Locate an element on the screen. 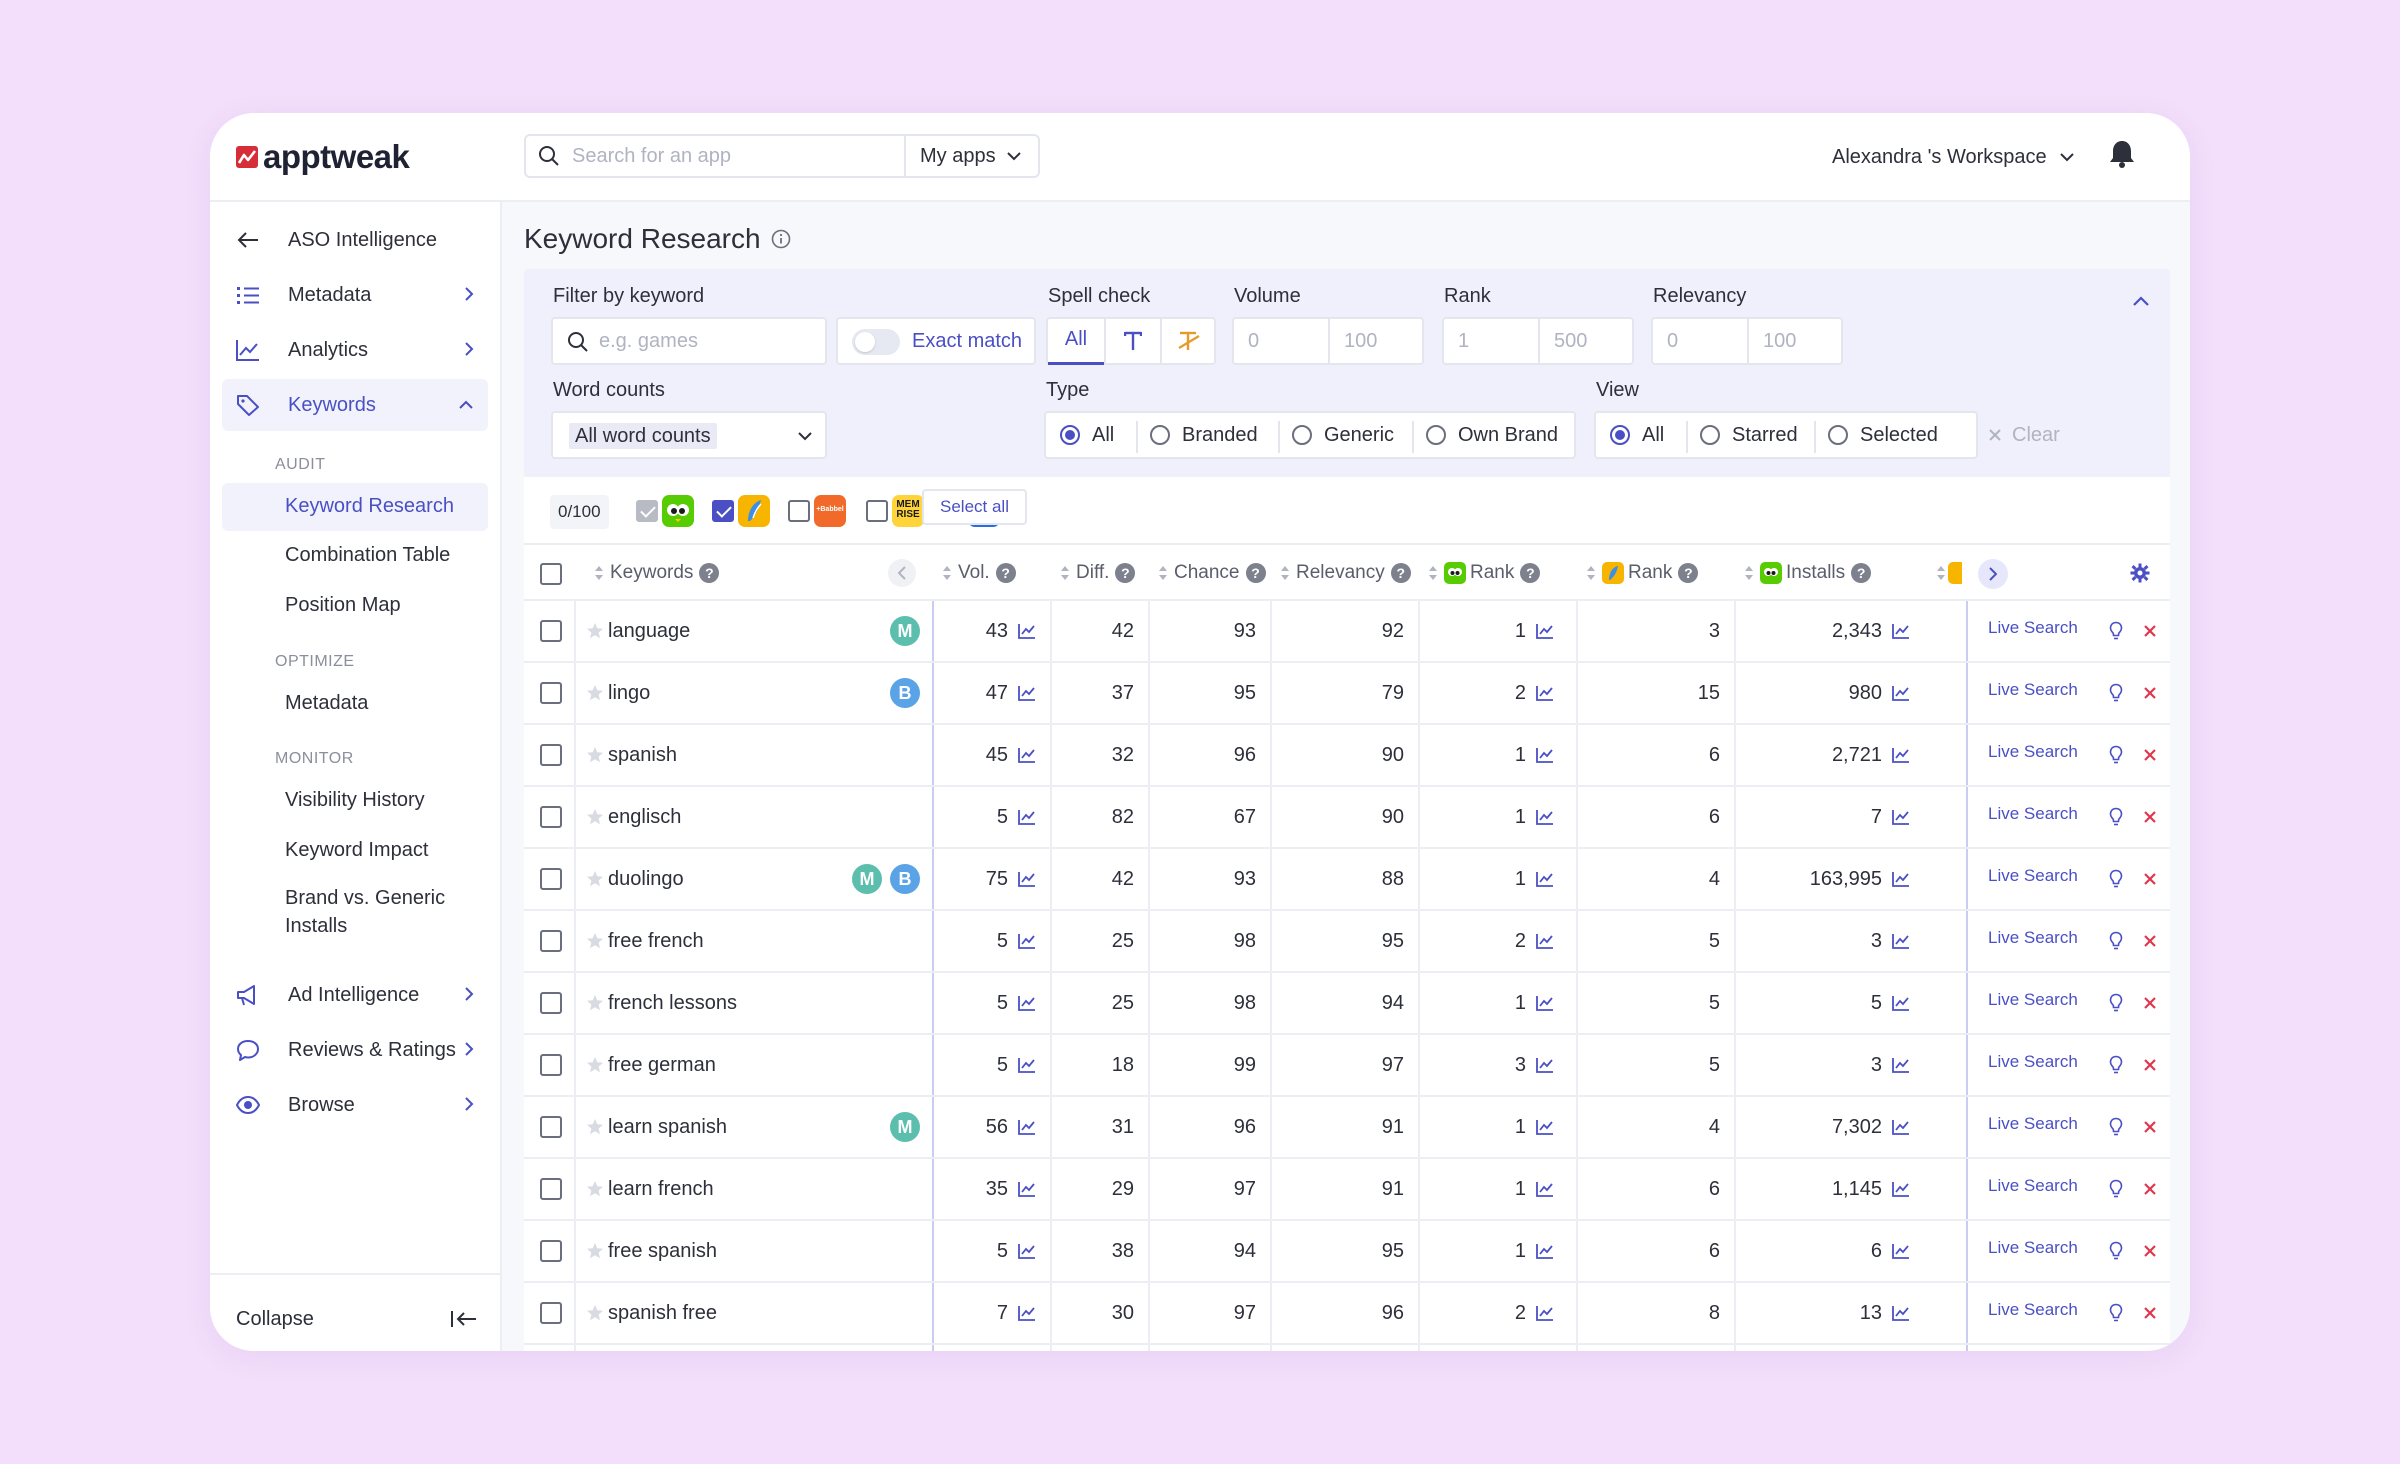 The image size is (2400, 1464). exact-match-toggle is located at coordinates (876, 342).